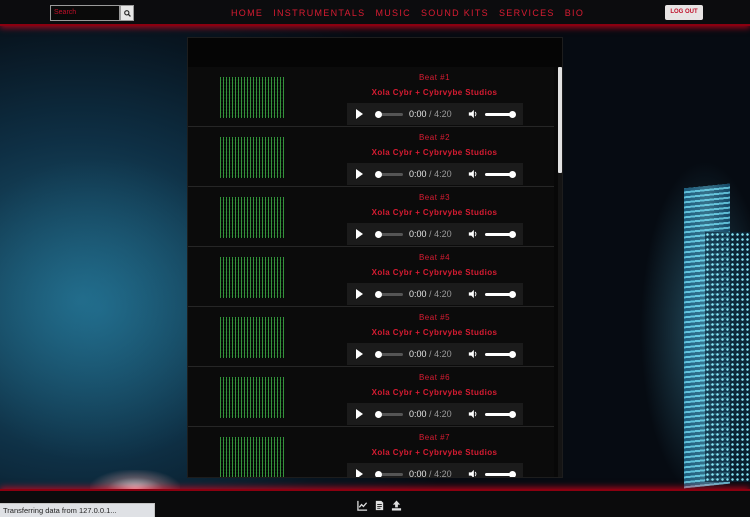 This screenshot has width=750, height=517. I want to click on nav-item-instrumentals: INSTRUMENTALS, so click(319, 13).